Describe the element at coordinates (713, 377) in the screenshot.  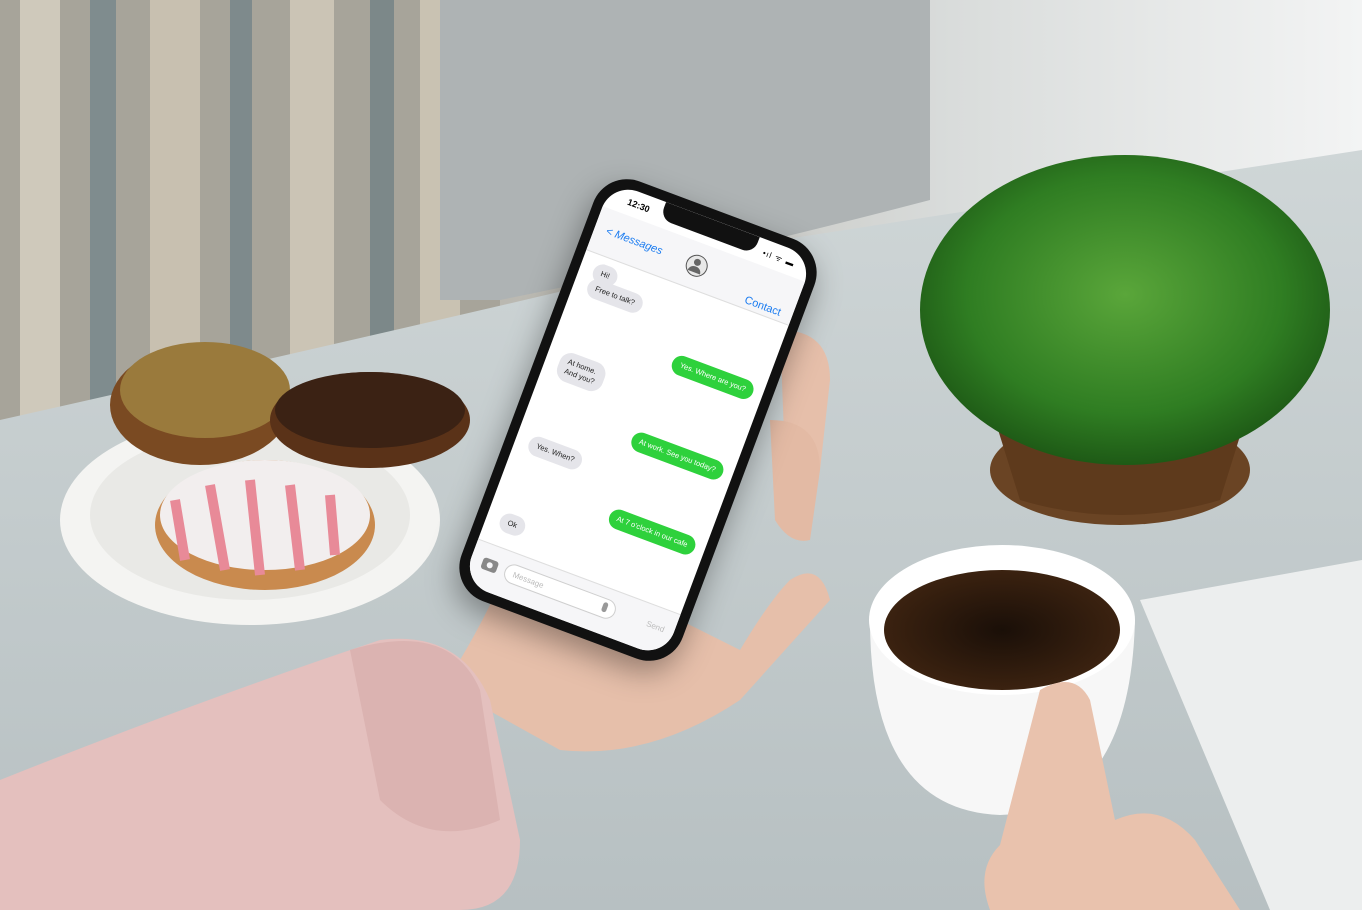
I see `message-bubble-outgoing: Yes. Where are you?` at that location.